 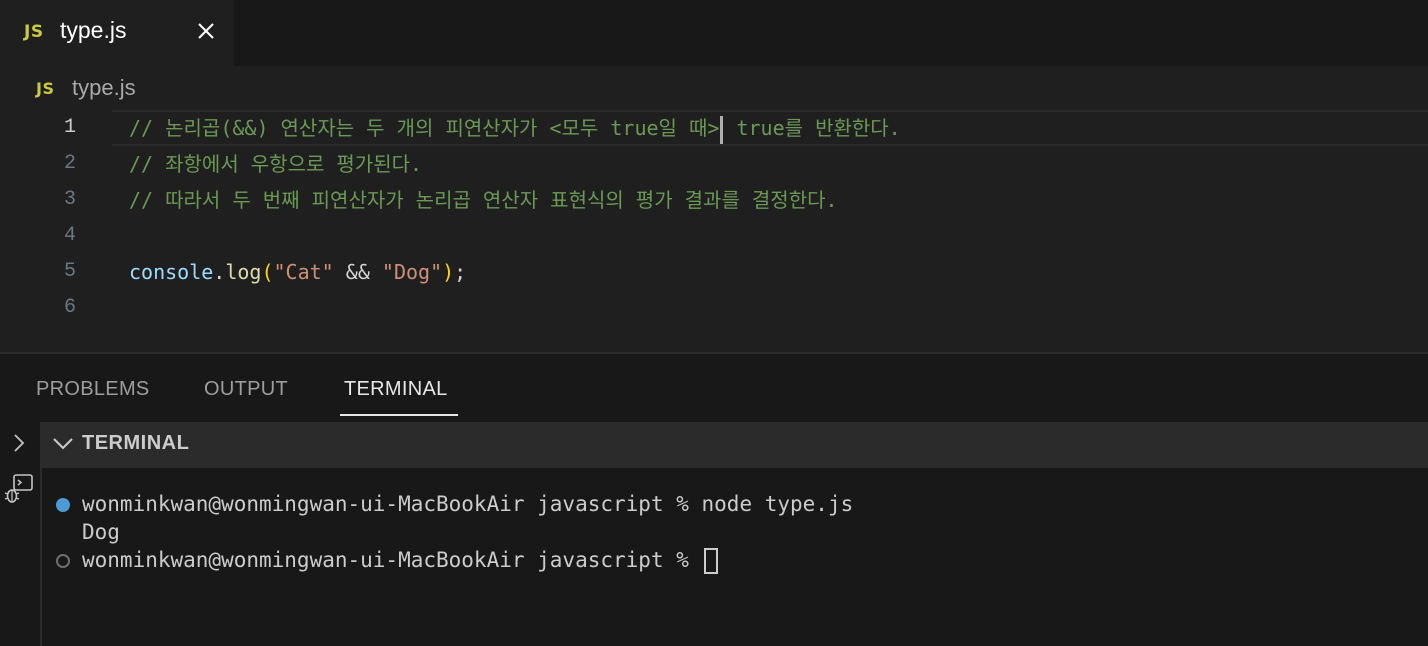 I want to click on chevron-right-icon, so click(x=18, y=443).